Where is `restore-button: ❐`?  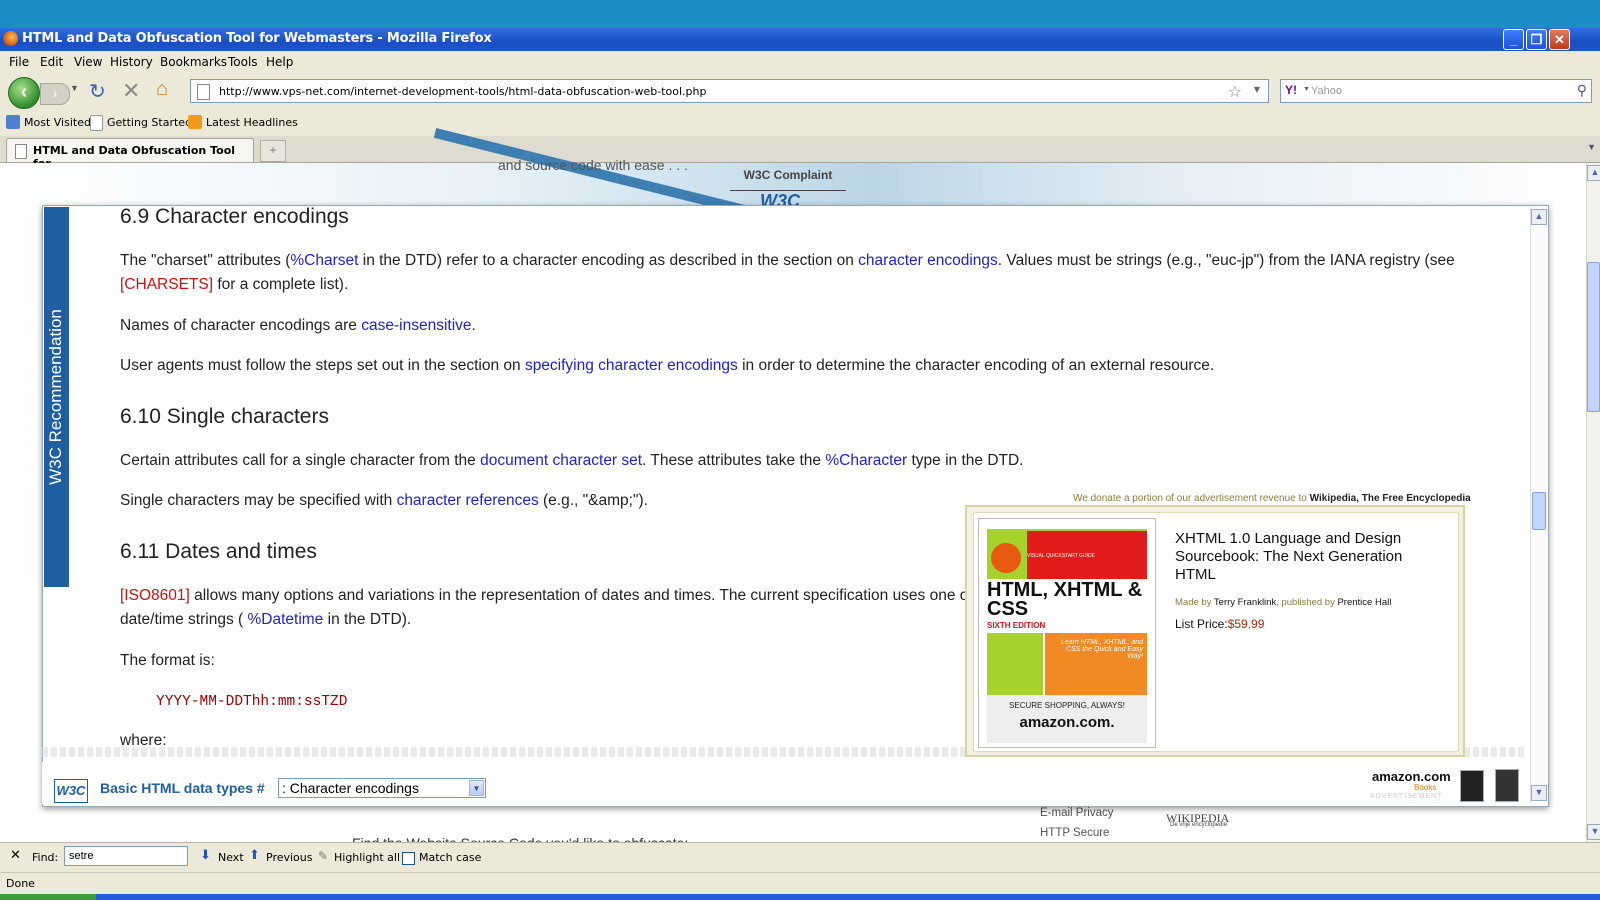
restore-button: ❐ is located at coordinates (1536, 39).